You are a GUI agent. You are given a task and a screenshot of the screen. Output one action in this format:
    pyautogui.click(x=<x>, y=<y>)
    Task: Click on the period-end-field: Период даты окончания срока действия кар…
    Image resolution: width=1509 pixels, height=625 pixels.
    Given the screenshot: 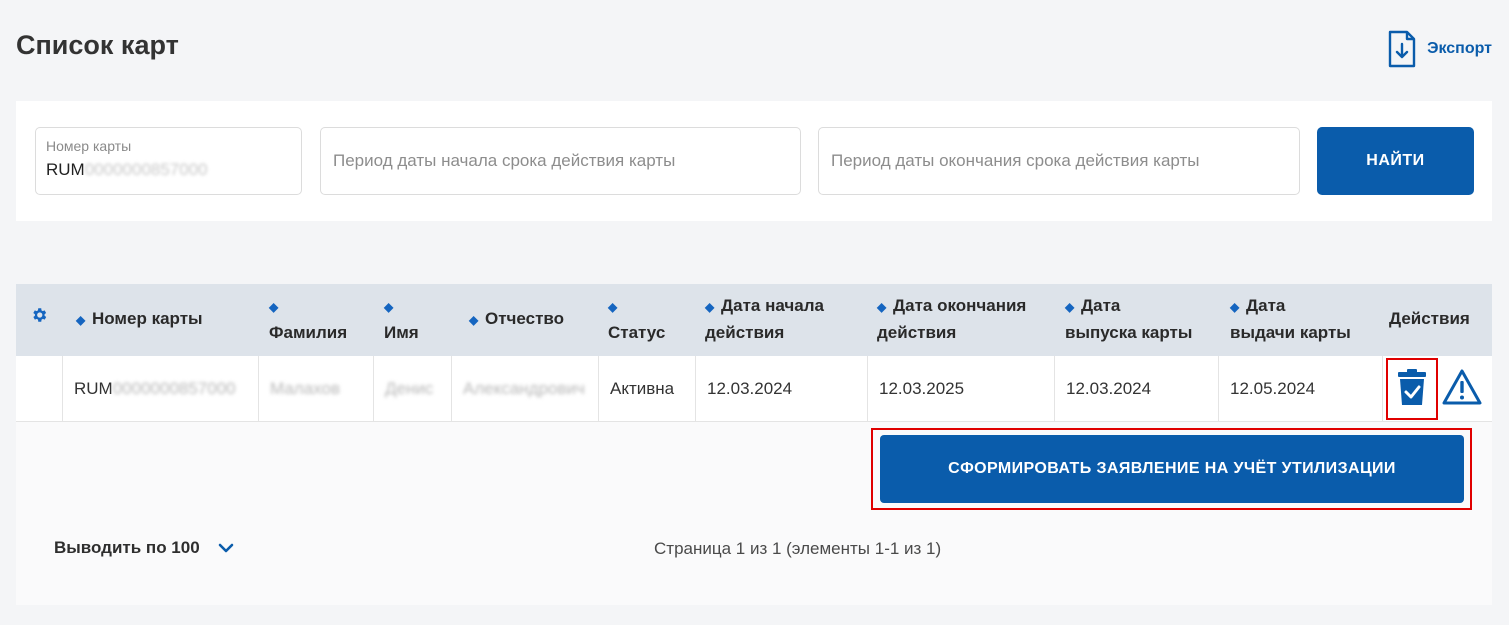 What is the action you would take?
    pyautogui.click(x=1059, y=161)
    